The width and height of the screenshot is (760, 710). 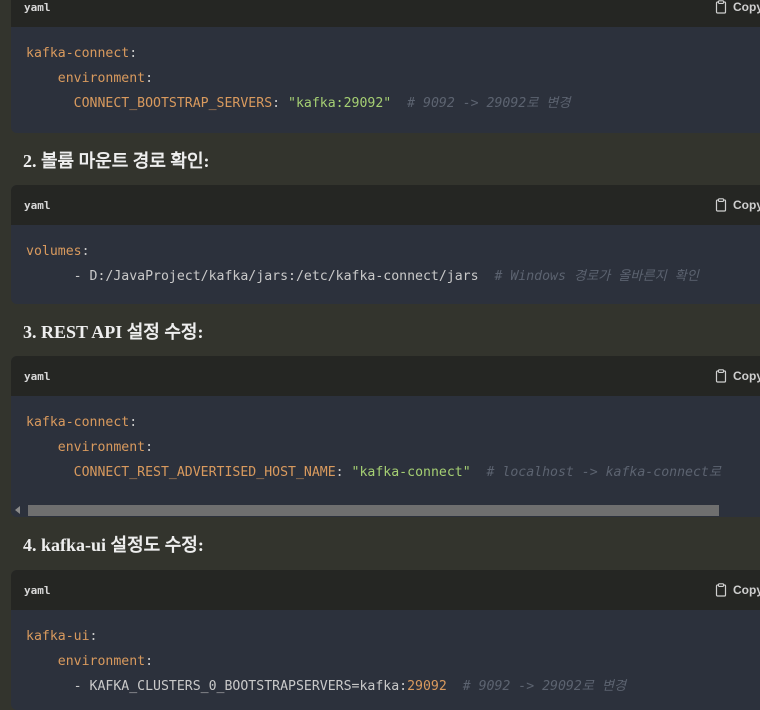 I want to click on scrollbar-thumb, so click(x=373, y=510).